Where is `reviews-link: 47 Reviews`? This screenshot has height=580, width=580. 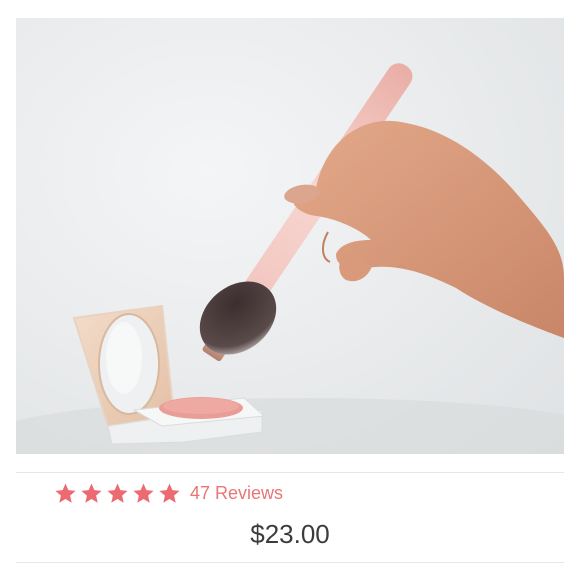 reviews-link: 47 Reviews is located at coordinates (236, 493).